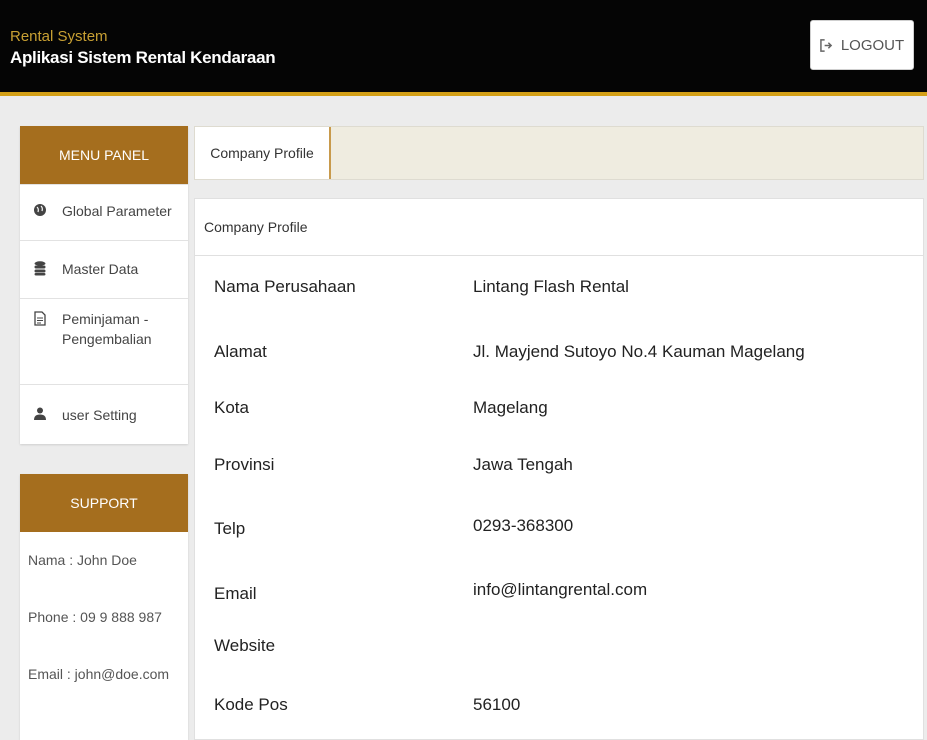  What do you see at coordinates (872, 45) in the screenshot?
I see `logout-label: LOGOUT` at bounding box center [872, 45].